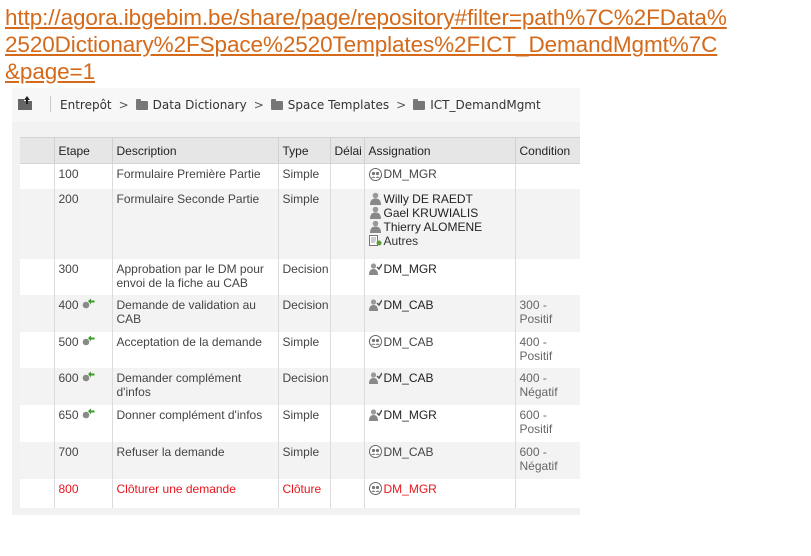  I want to click on header-spacer, so click(37, 150).